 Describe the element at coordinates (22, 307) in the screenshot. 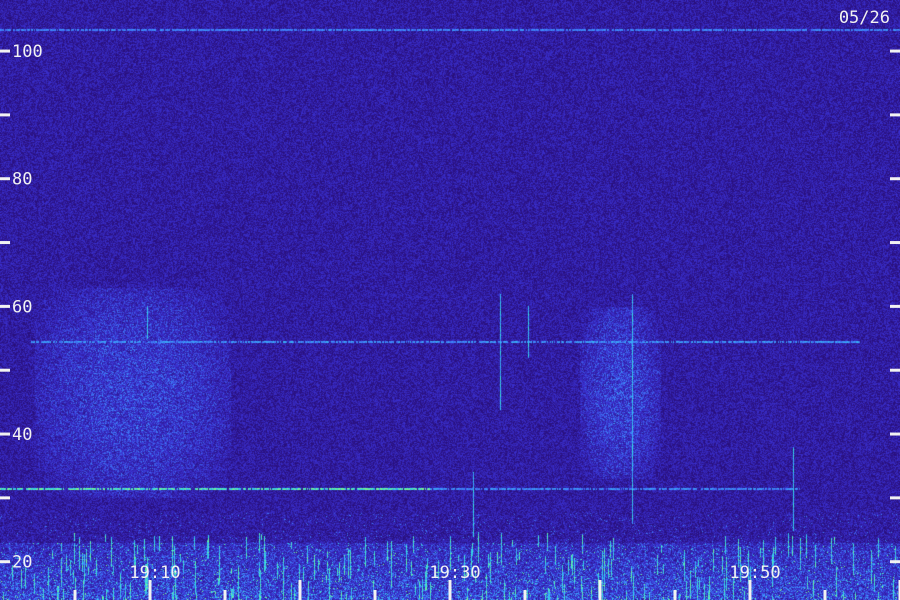

I see `y-tick-label: 60` at that location.